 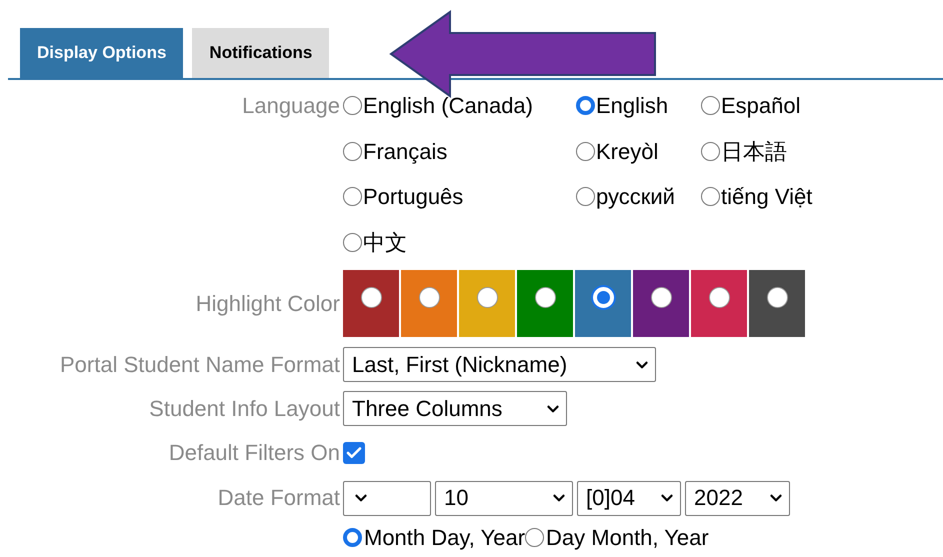 I want to click on option-label: Español, so click(x=761, y=106).